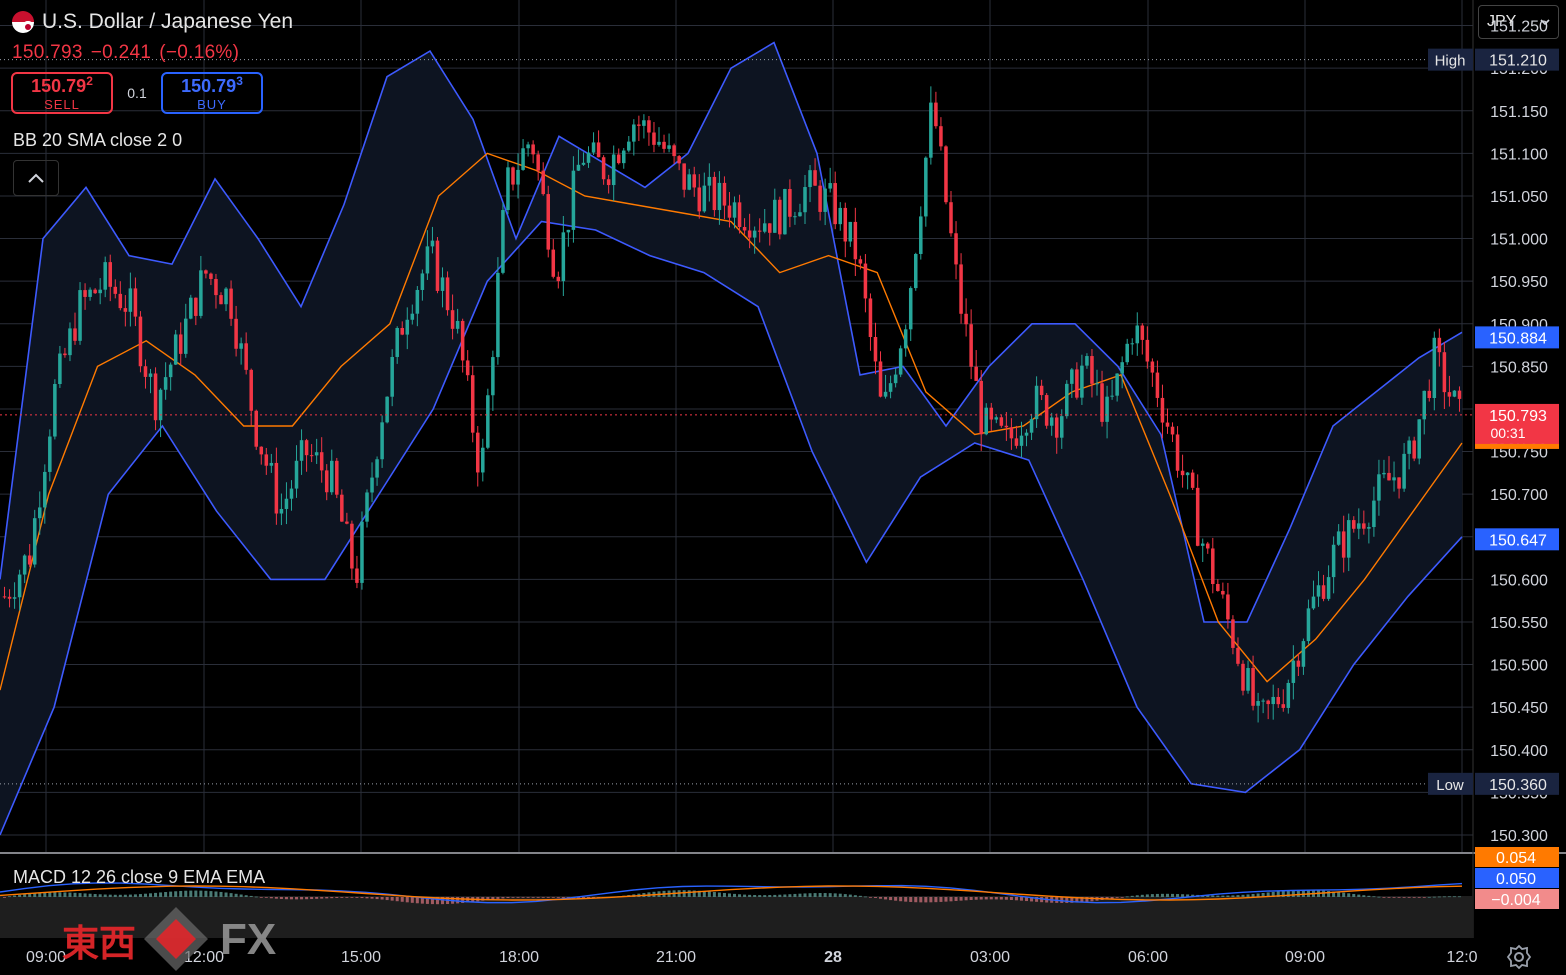 The height and width of the screenshot is (975, 1566). Describe the element at coordinates (990, 957) in the screenshot. I see `time-tick-label: 03:00` at that location.